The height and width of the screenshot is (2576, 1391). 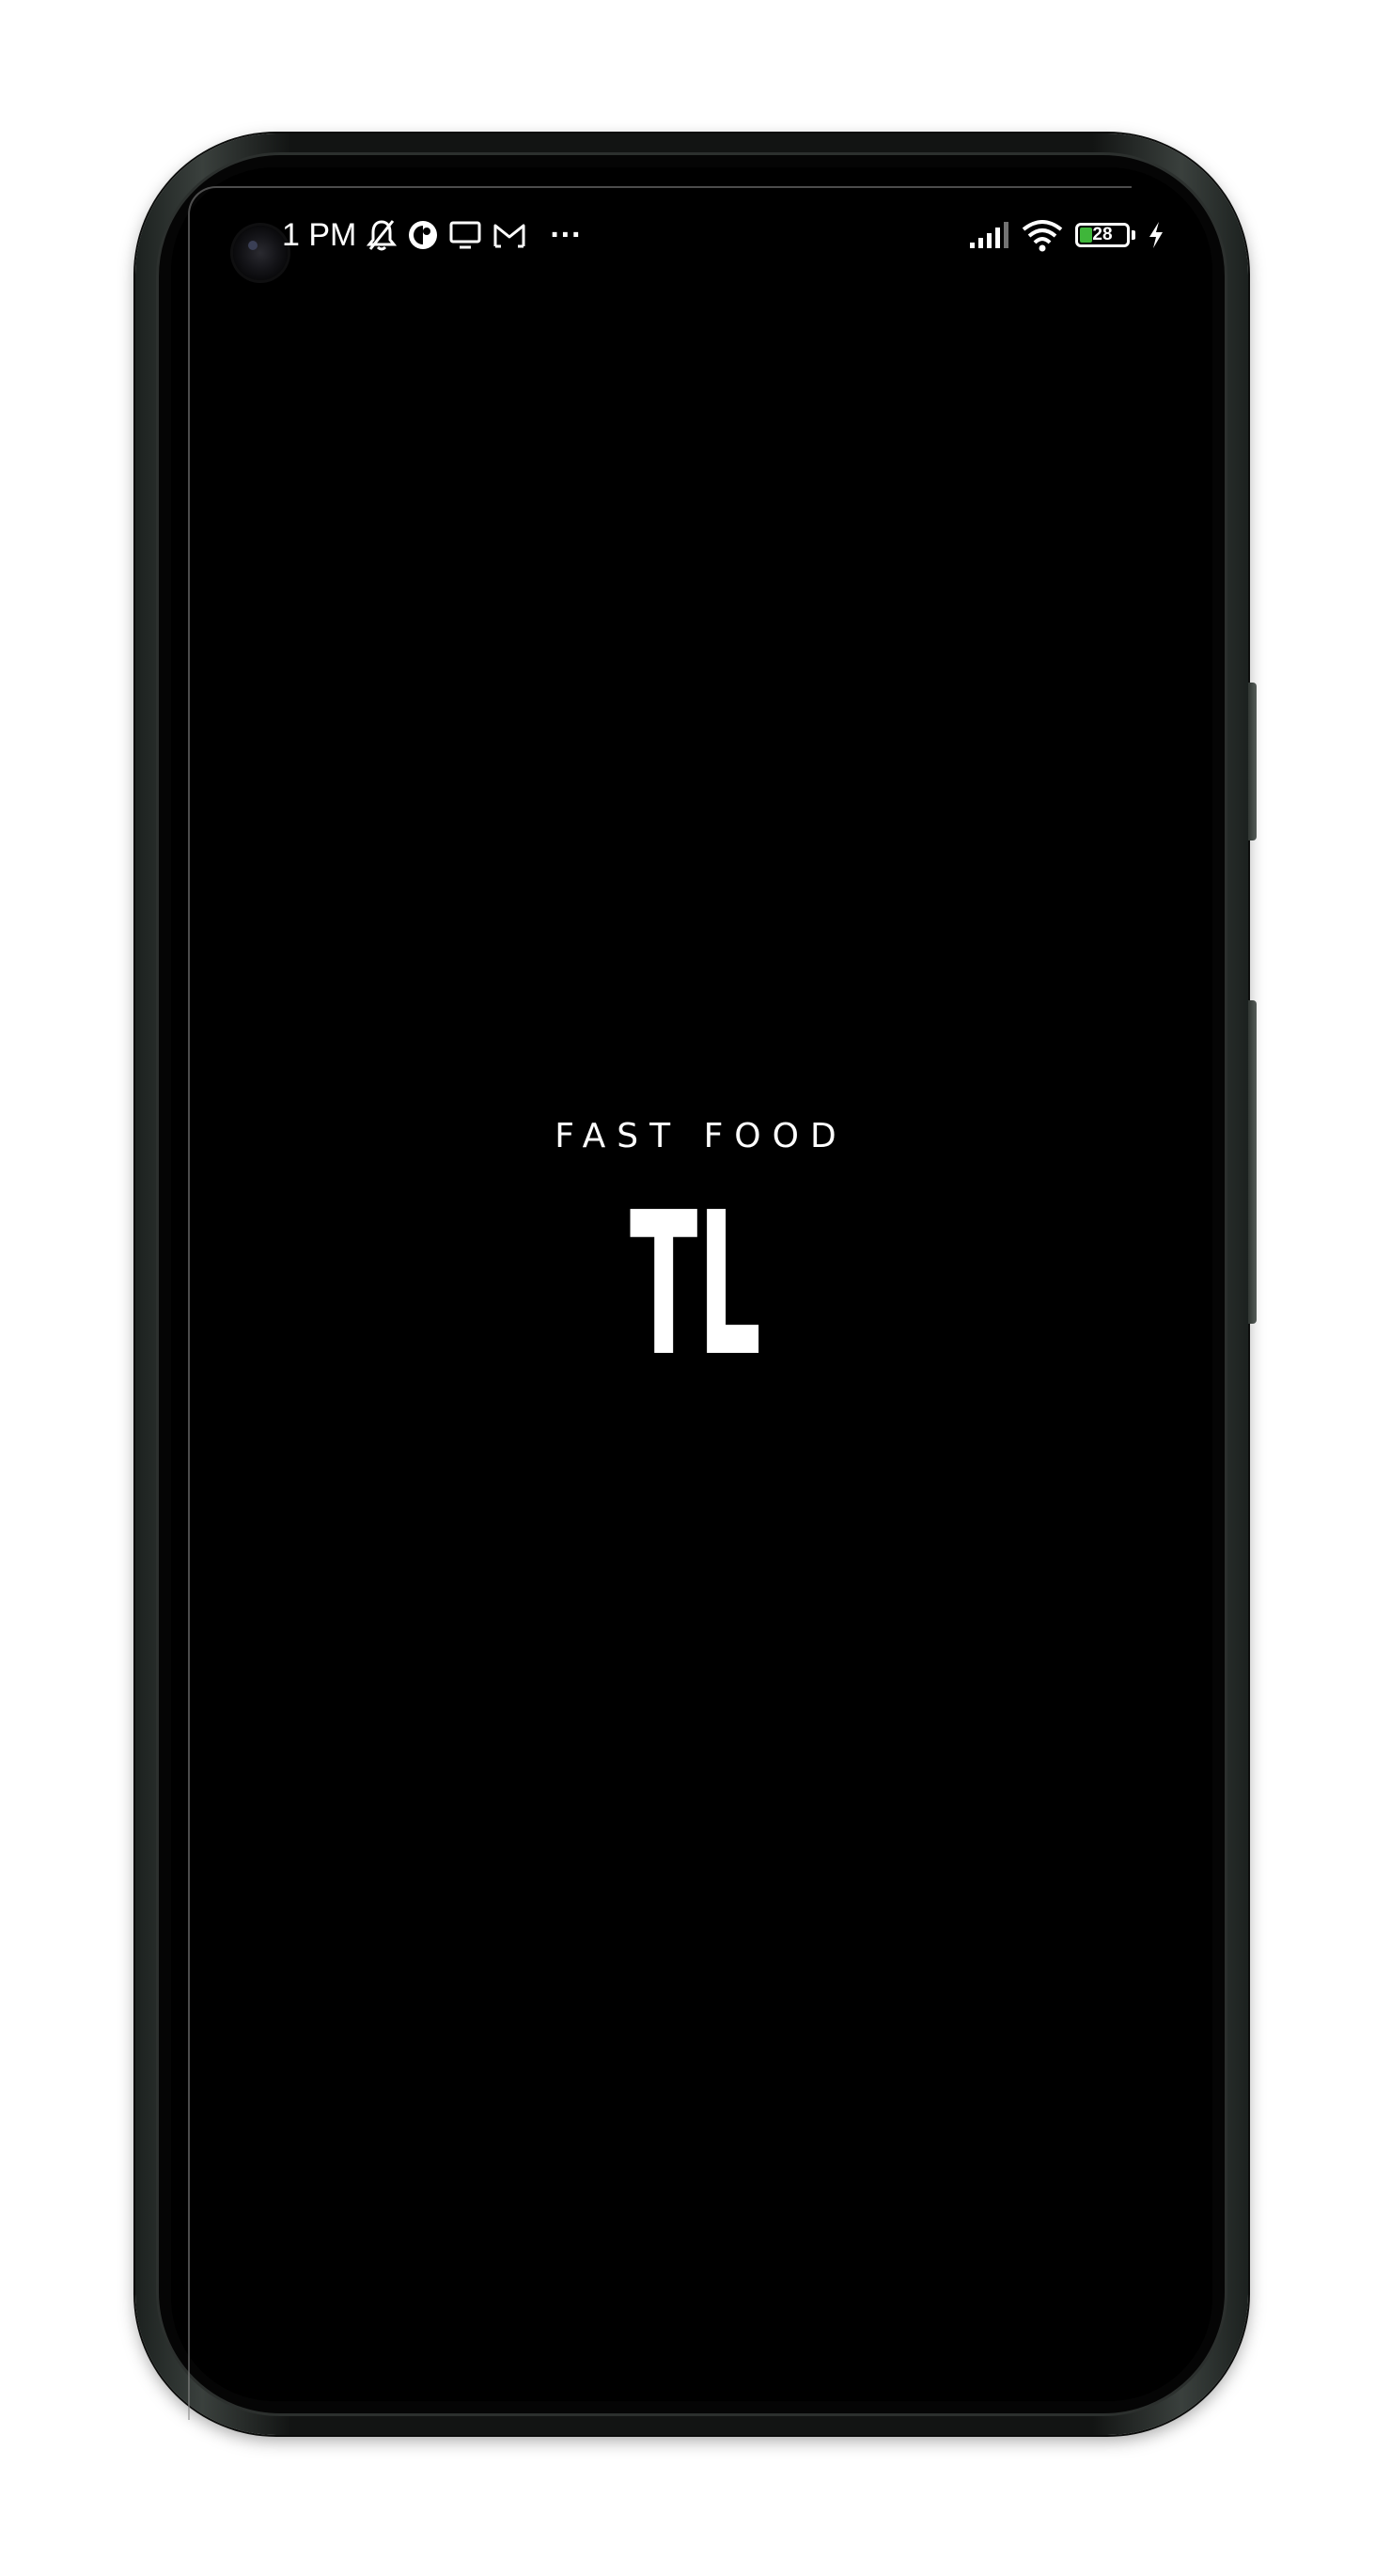 What do you see at coordinates (465, 235) in the screenshot?
I see `monitor-icon` at bounding box center [465, 235].